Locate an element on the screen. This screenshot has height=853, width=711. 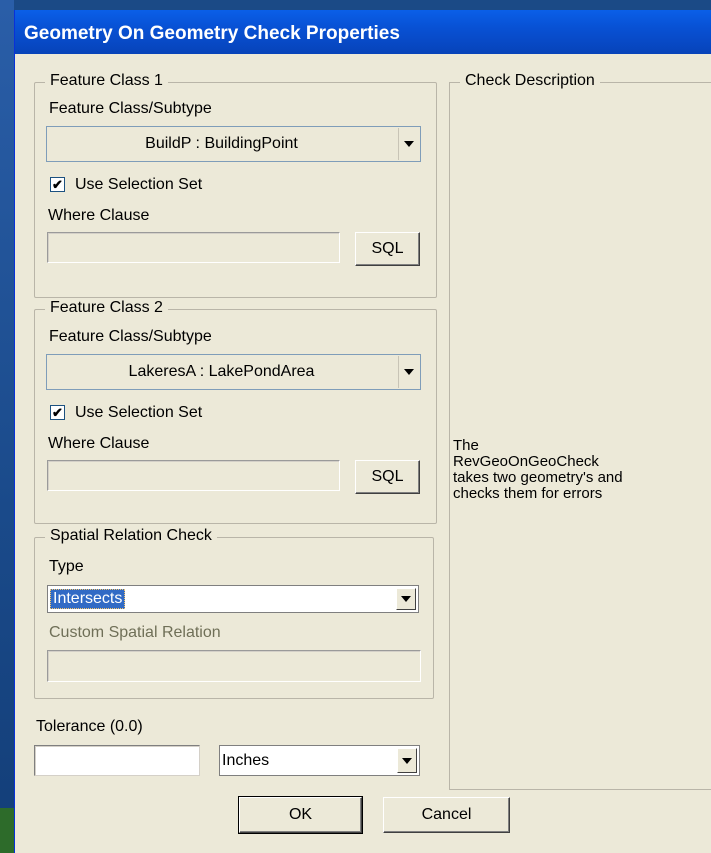
fc1-where-clause-label: Where Clause is located at coordinates (99, 215).